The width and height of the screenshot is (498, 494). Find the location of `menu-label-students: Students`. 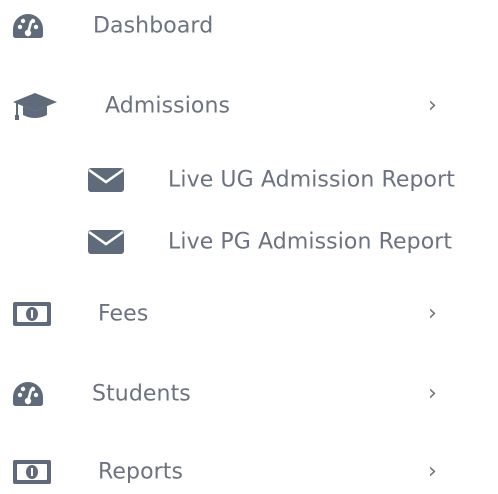

menu-label-students: Students is located at coordinates (141, 394).